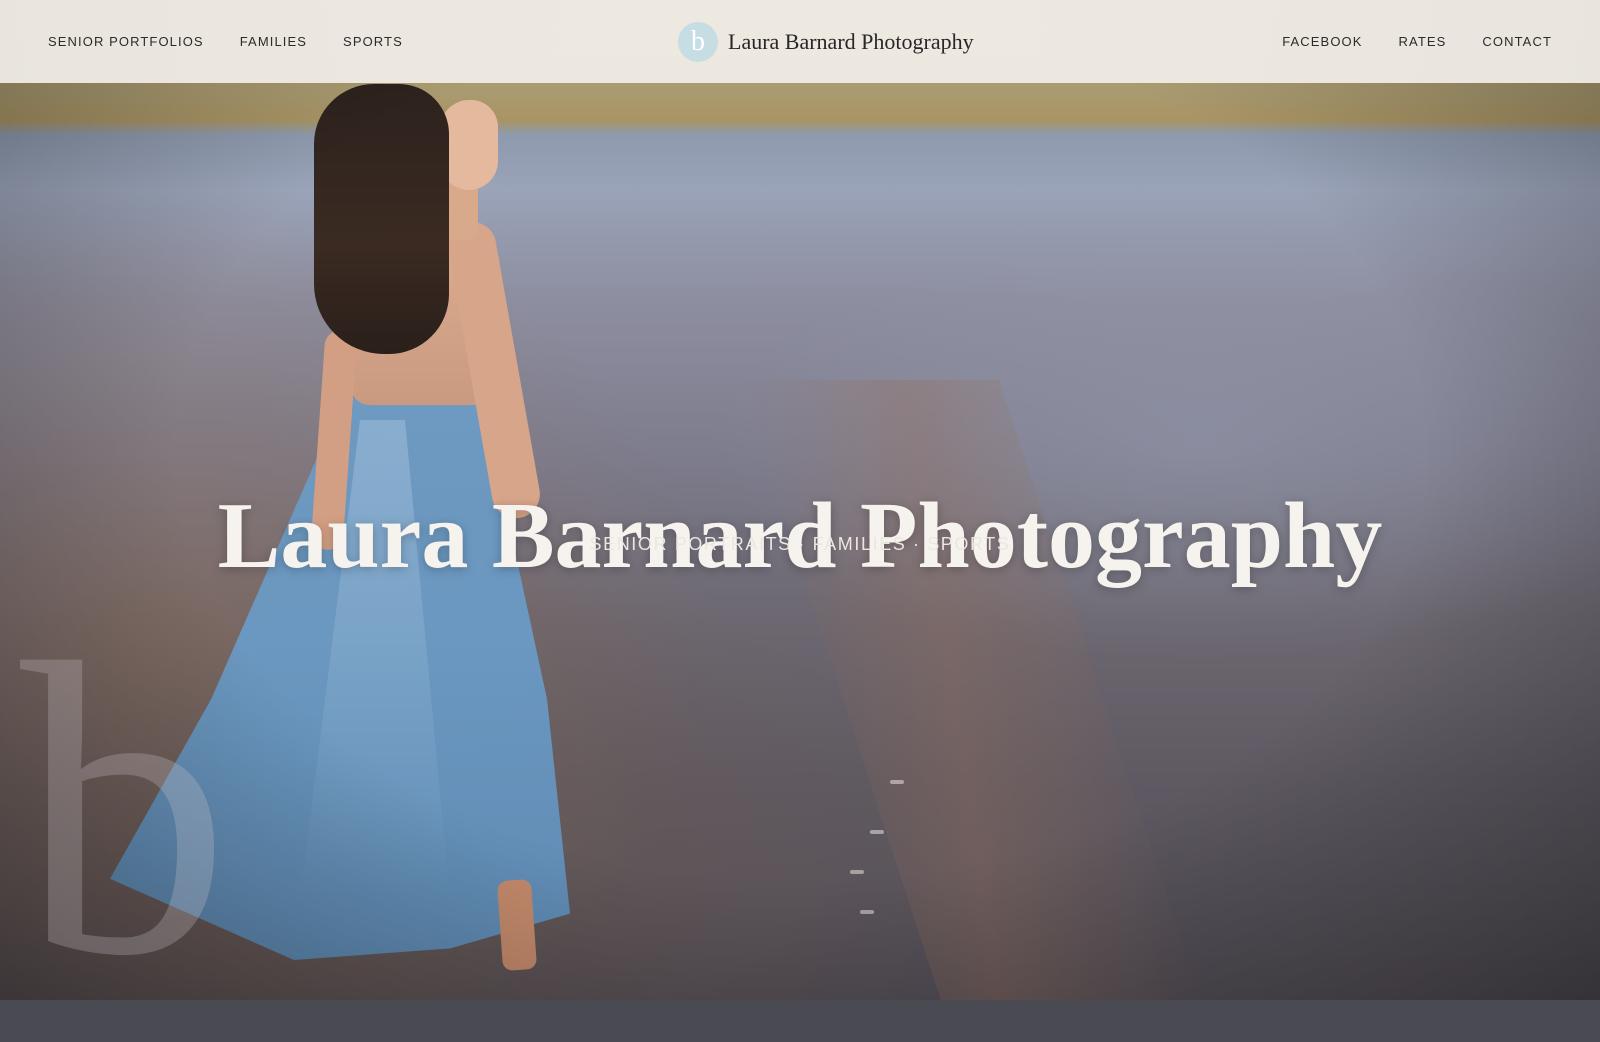  What do you see at coordinates (851, 41) in the screenshot?
I see `brand-name: Laura Barnard Photography` at bounding box center [851, 41].